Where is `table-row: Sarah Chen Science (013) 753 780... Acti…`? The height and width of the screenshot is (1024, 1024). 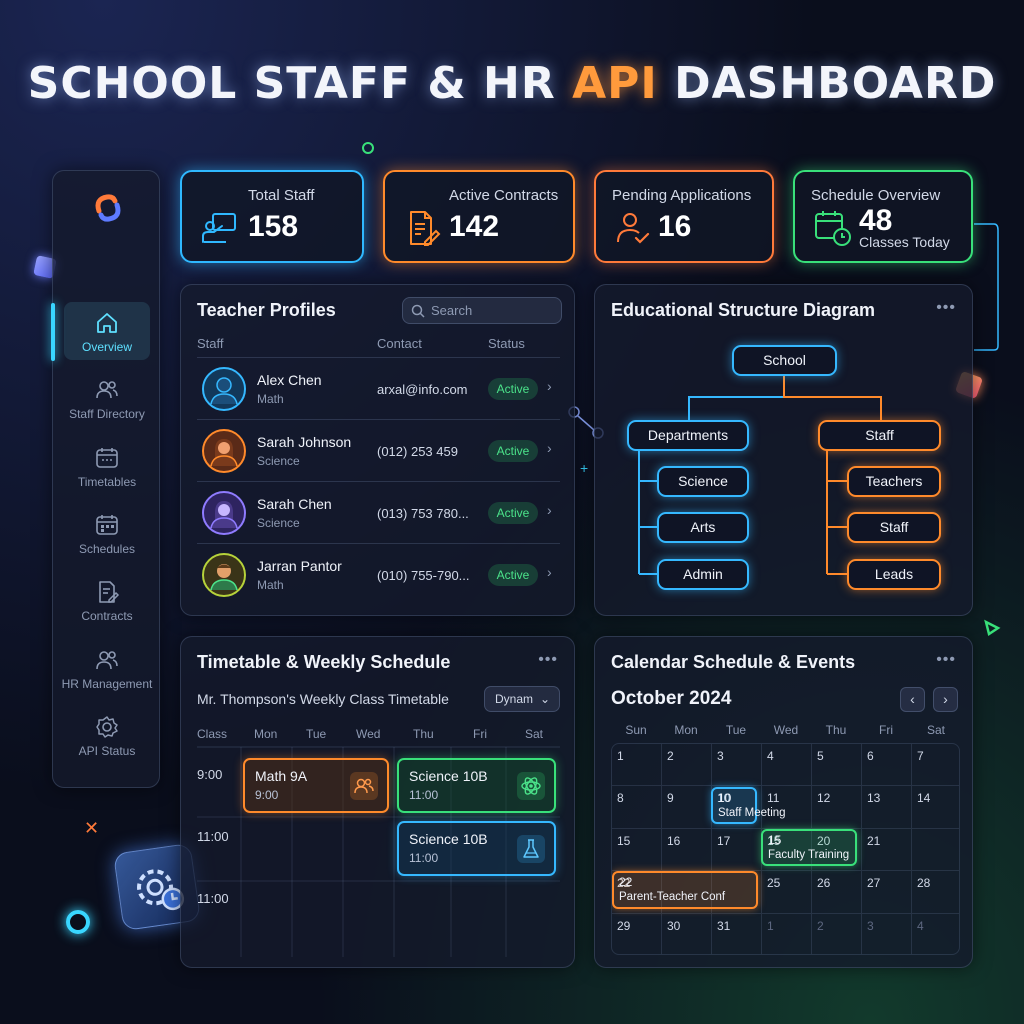 table-row: Sarah Chen Science (013) 753 780... Acti… is located at coordinates (378, 512).